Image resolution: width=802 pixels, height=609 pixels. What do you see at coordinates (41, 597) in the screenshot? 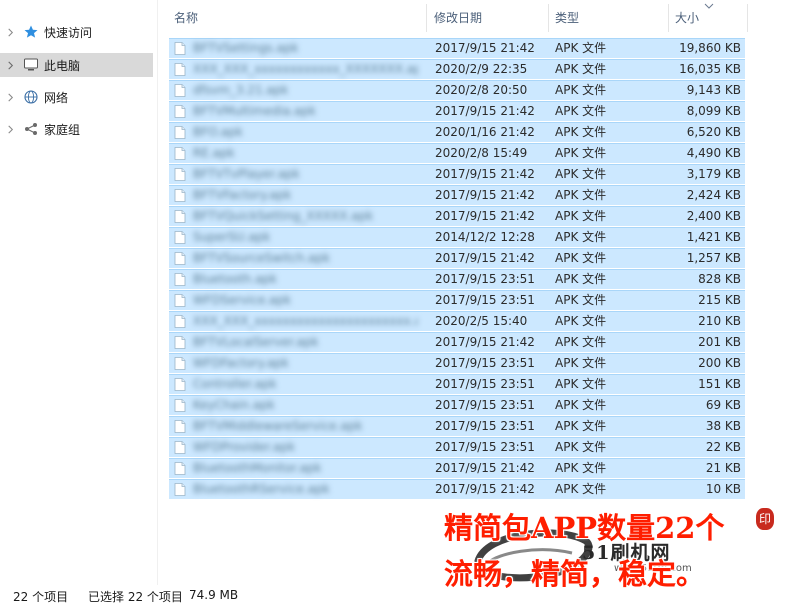
I see `status-item-count: 22 个项目` at bounding box center [41, 597].